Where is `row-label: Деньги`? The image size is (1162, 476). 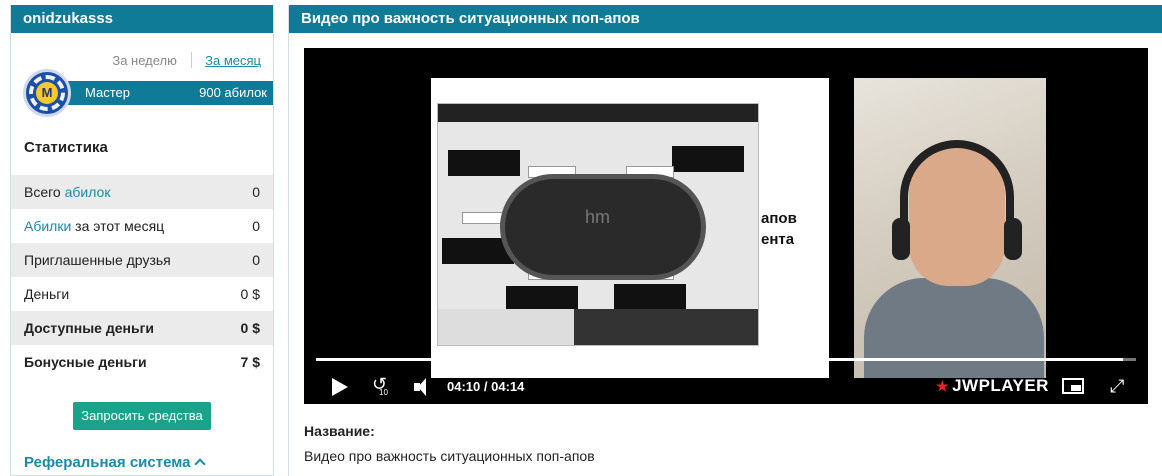 row-label: Деньги is located at coordinates (47, 294).